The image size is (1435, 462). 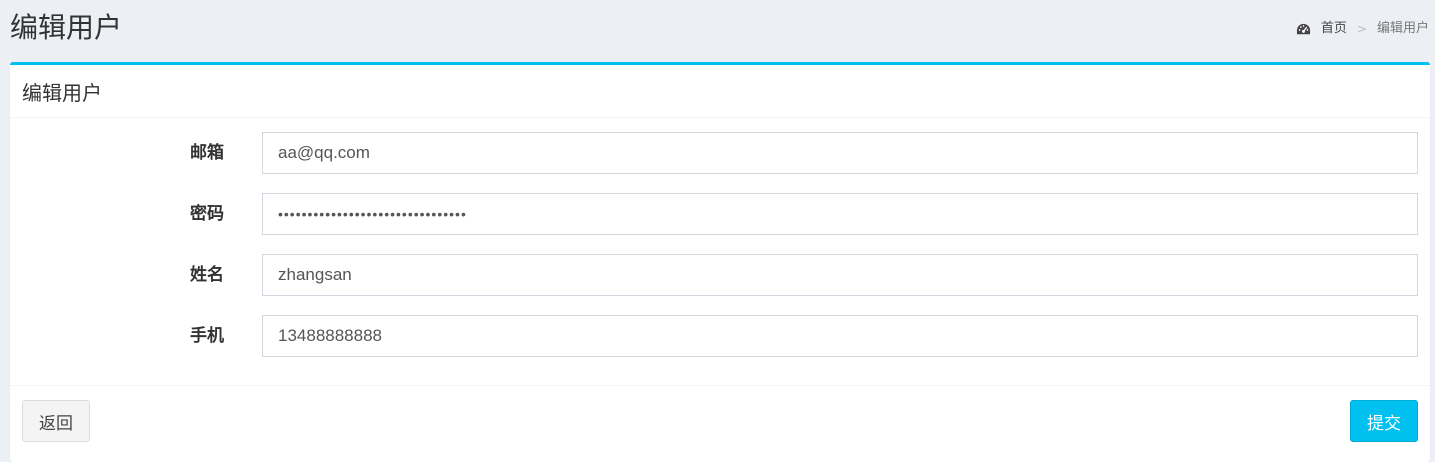 I want to click on dashboard-icon, so click(x=1303, y=29).